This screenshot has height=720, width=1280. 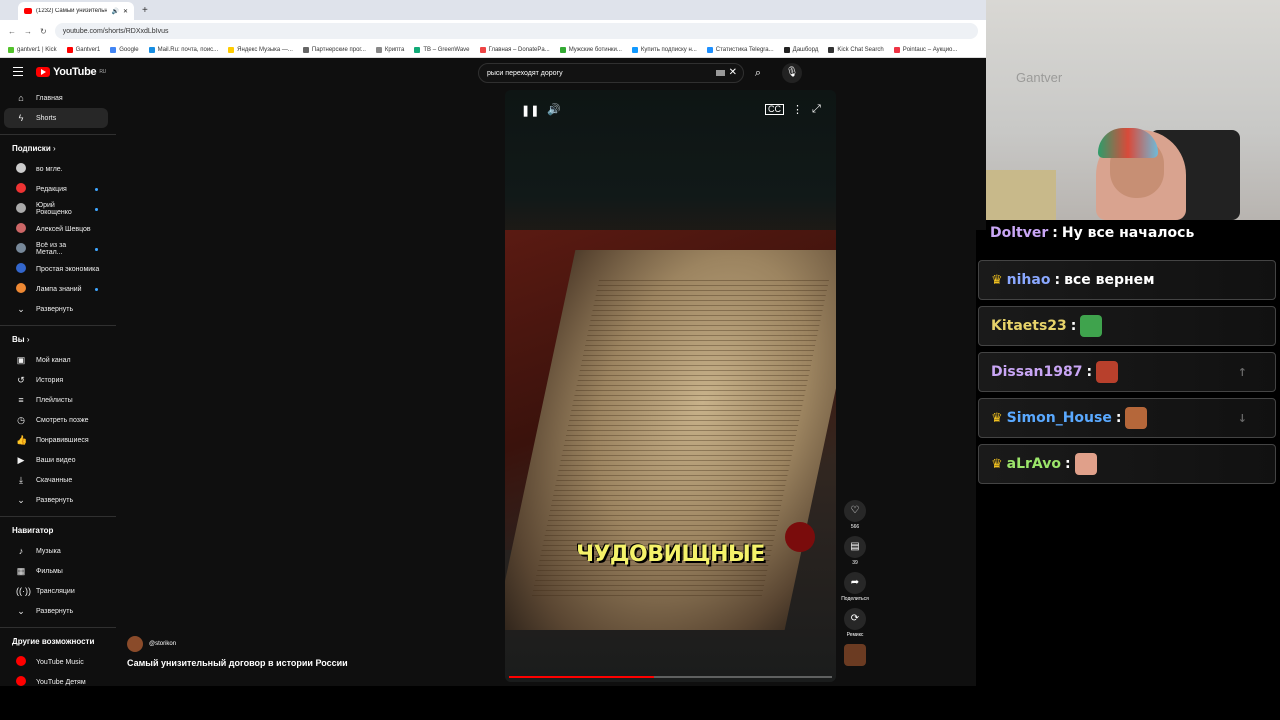 I want to click on youtube-favicon-icon, so click(x=28, y=11).